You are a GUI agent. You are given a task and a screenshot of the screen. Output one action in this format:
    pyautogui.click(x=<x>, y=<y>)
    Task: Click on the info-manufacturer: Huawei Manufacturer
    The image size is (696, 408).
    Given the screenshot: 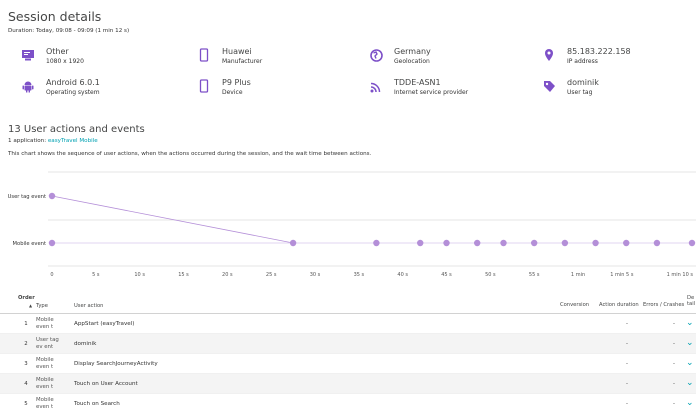 What is the action you would take?
    pyautogui.click(x=229, y=56)
    